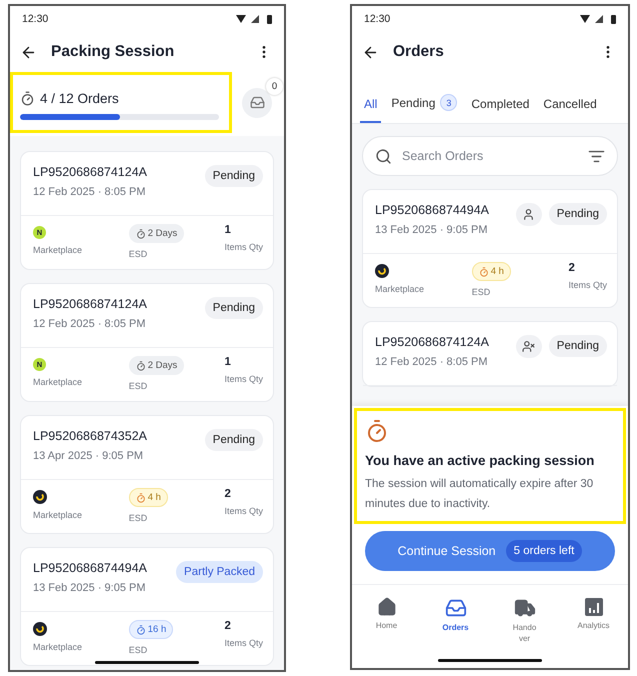 The width and height of the screenshot is (637, 676). I want to click on continue-session-button: Continue Session 5 orders left, so click(490, 551).